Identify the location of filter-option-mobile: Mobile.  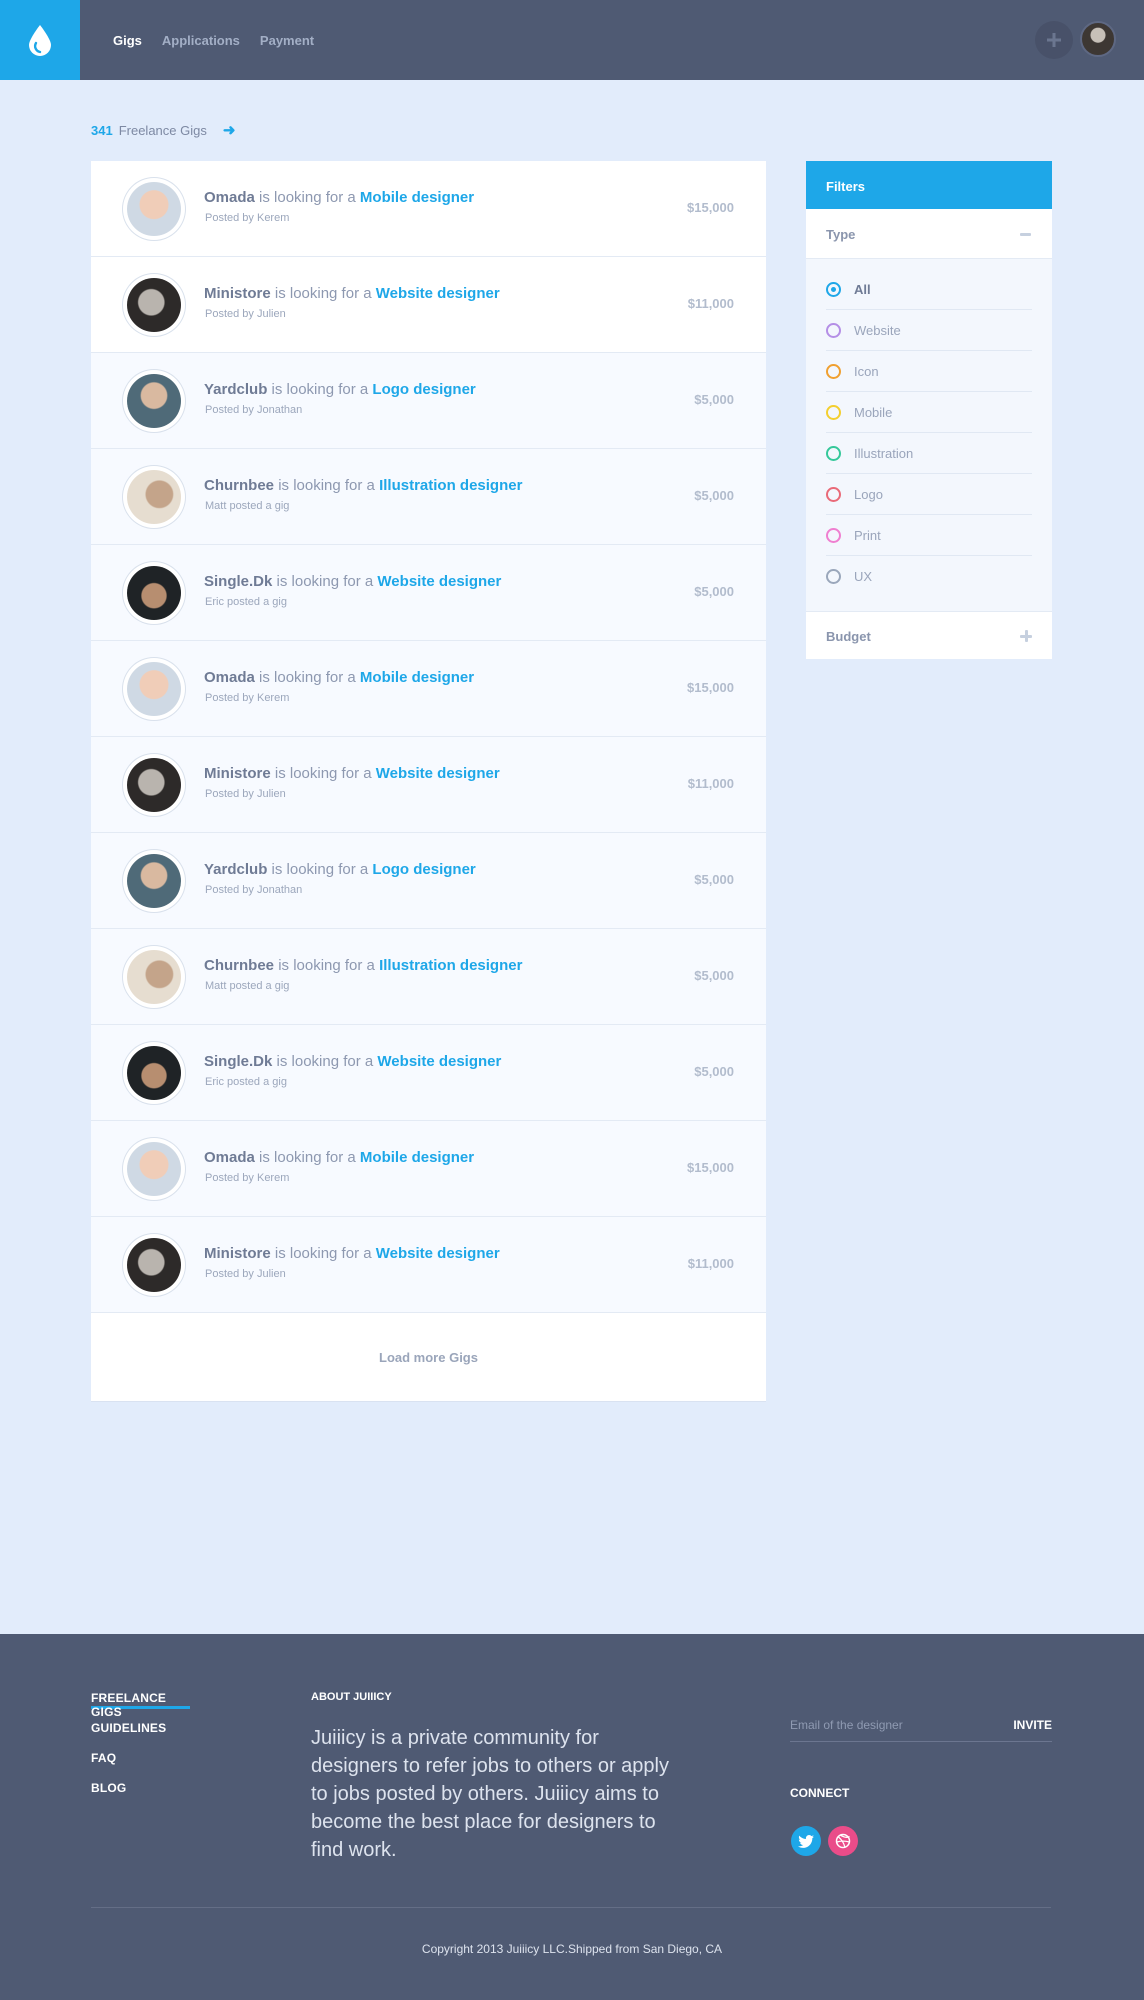
(929, 412).